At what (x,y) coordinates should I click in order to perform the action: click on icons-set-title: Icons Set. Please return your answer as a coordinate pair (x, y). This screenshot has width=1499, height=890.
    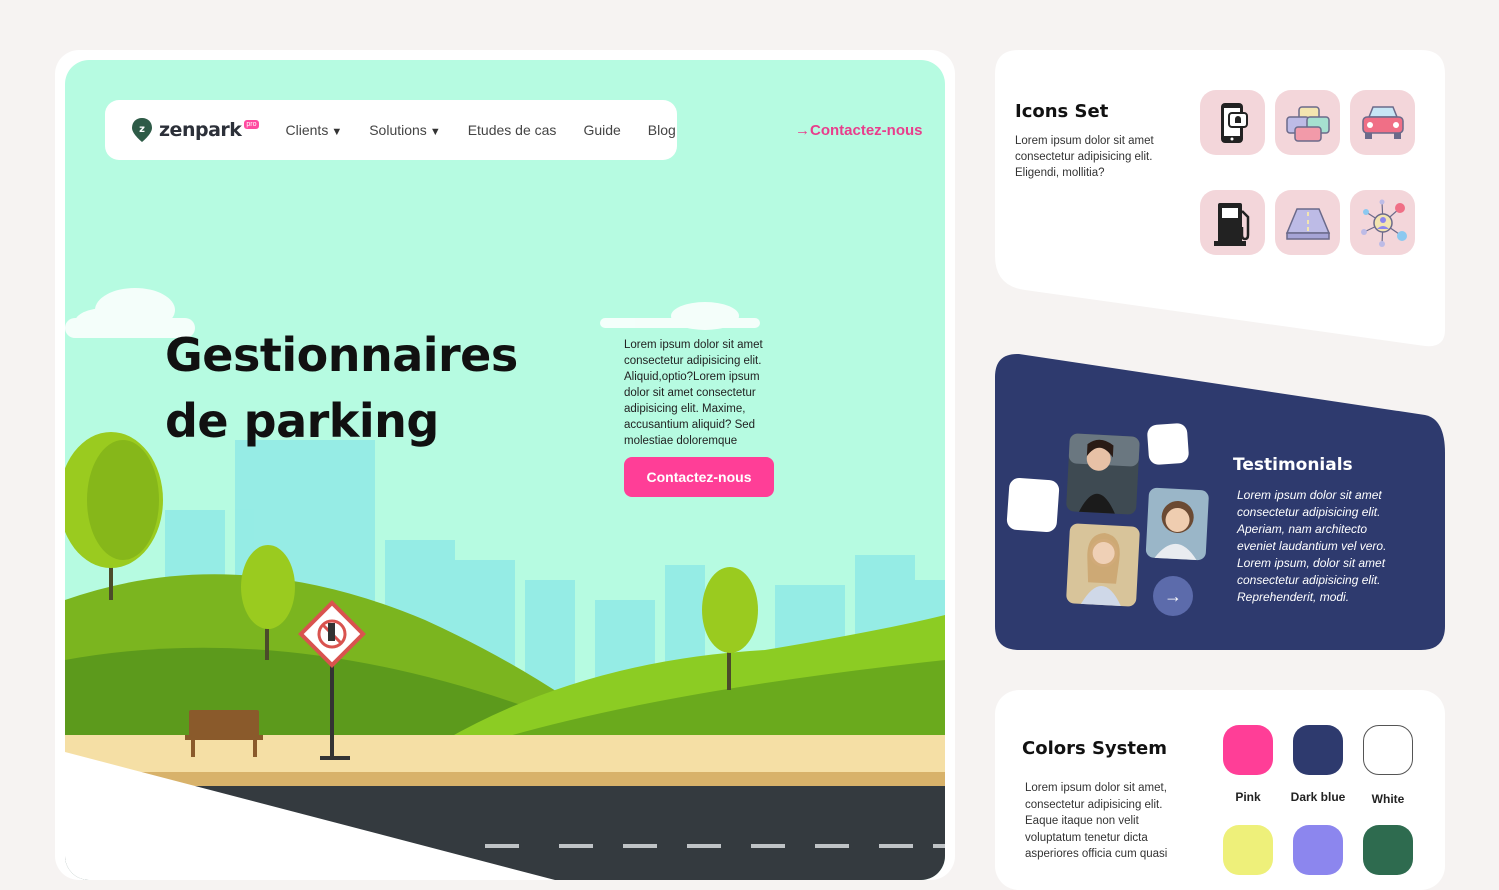
    Looking at the image, I should click on (1062, 111).